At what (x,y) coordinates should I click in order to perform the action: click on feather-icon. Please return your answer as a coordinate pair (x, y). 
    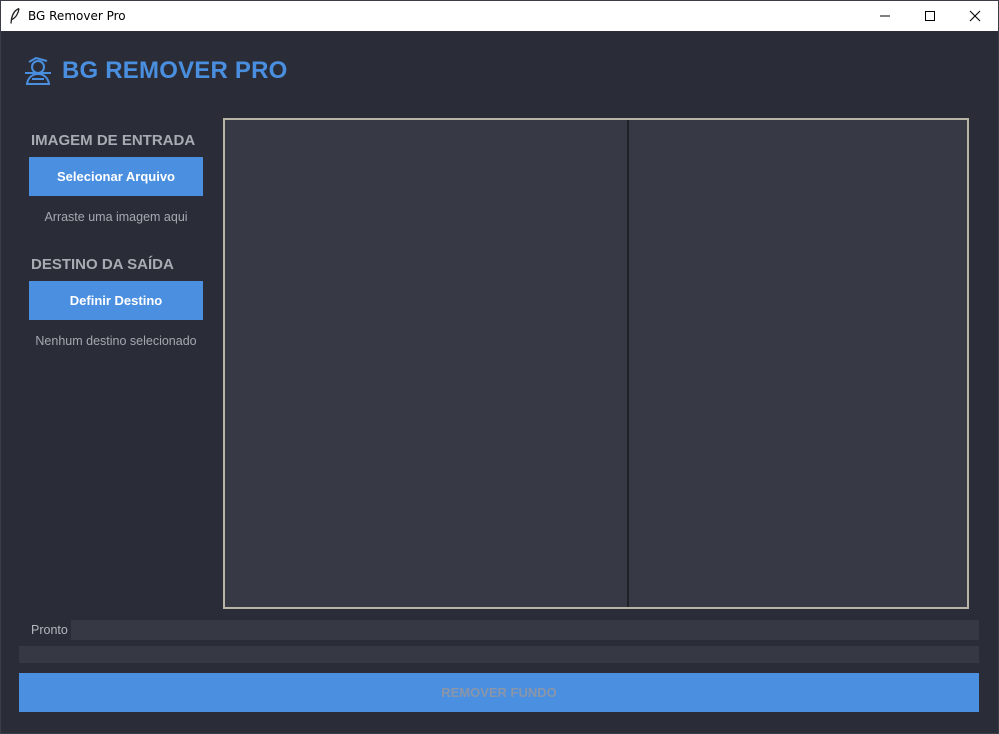
    Looking at the image, I should click on (15, 15).